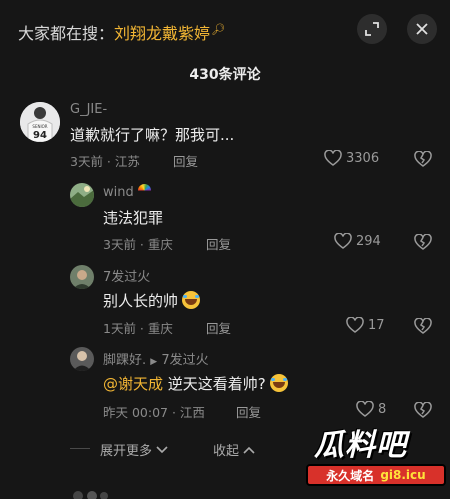 This screenshot has width=450, height=499. I want to click on rainbow-emoji-icon, so click(144, 190).